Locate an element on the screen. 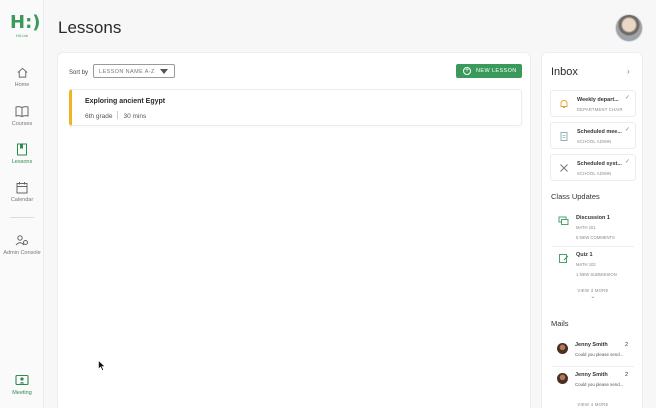 This screenshot has width=656, height=408. book-icon is located at coordinates (22, 112).